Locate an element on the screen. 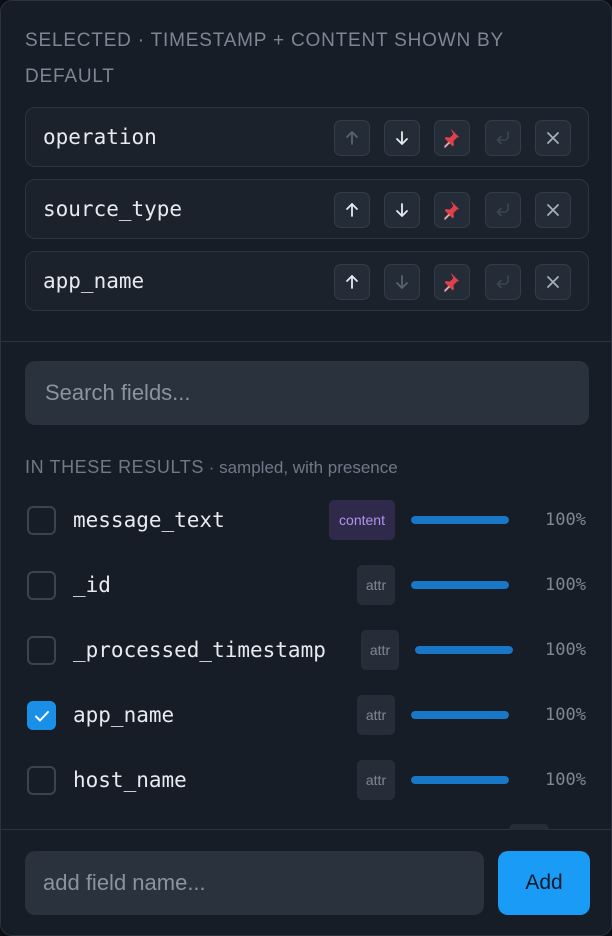 Image resolution: width=612 pixels, height=936 pixels. field-type-badge: content is located at coordinates (362, 520).